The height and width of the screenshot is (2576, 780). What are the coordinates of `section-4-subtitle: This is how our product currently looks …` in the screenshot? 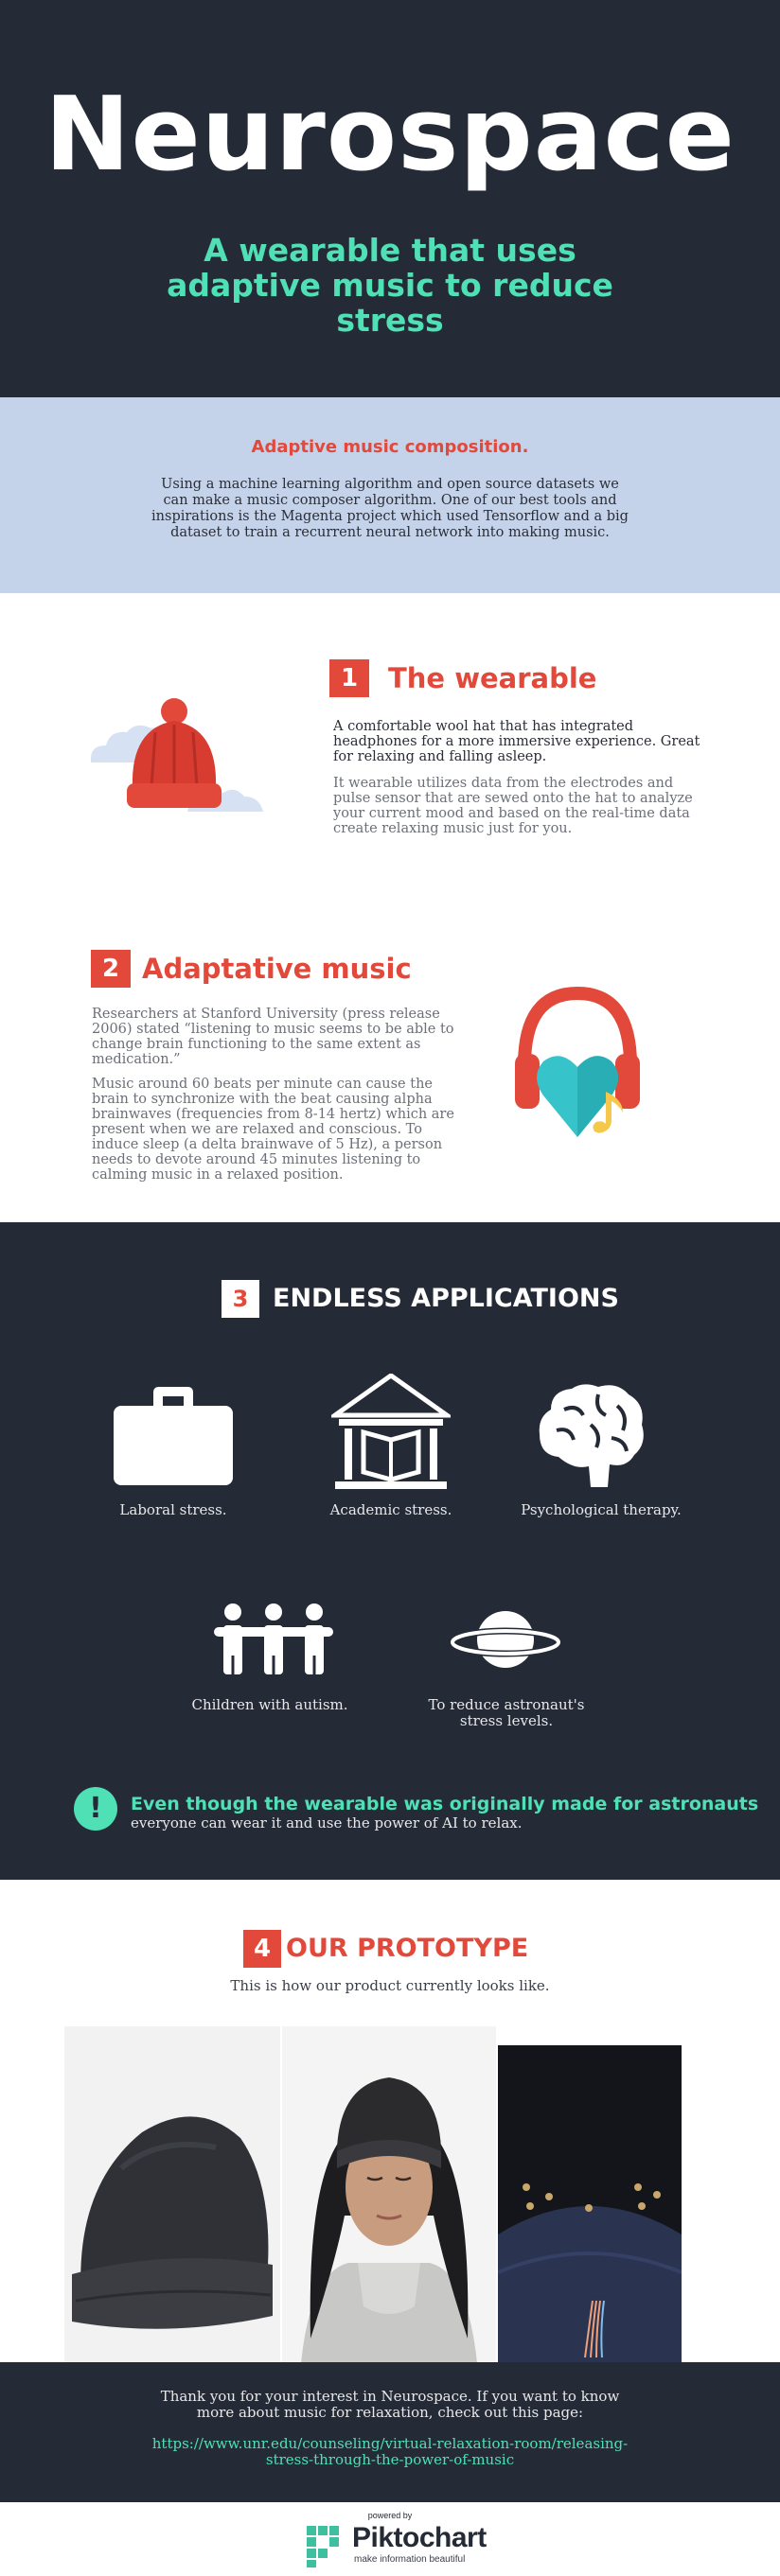 It's located at (390, 1986).